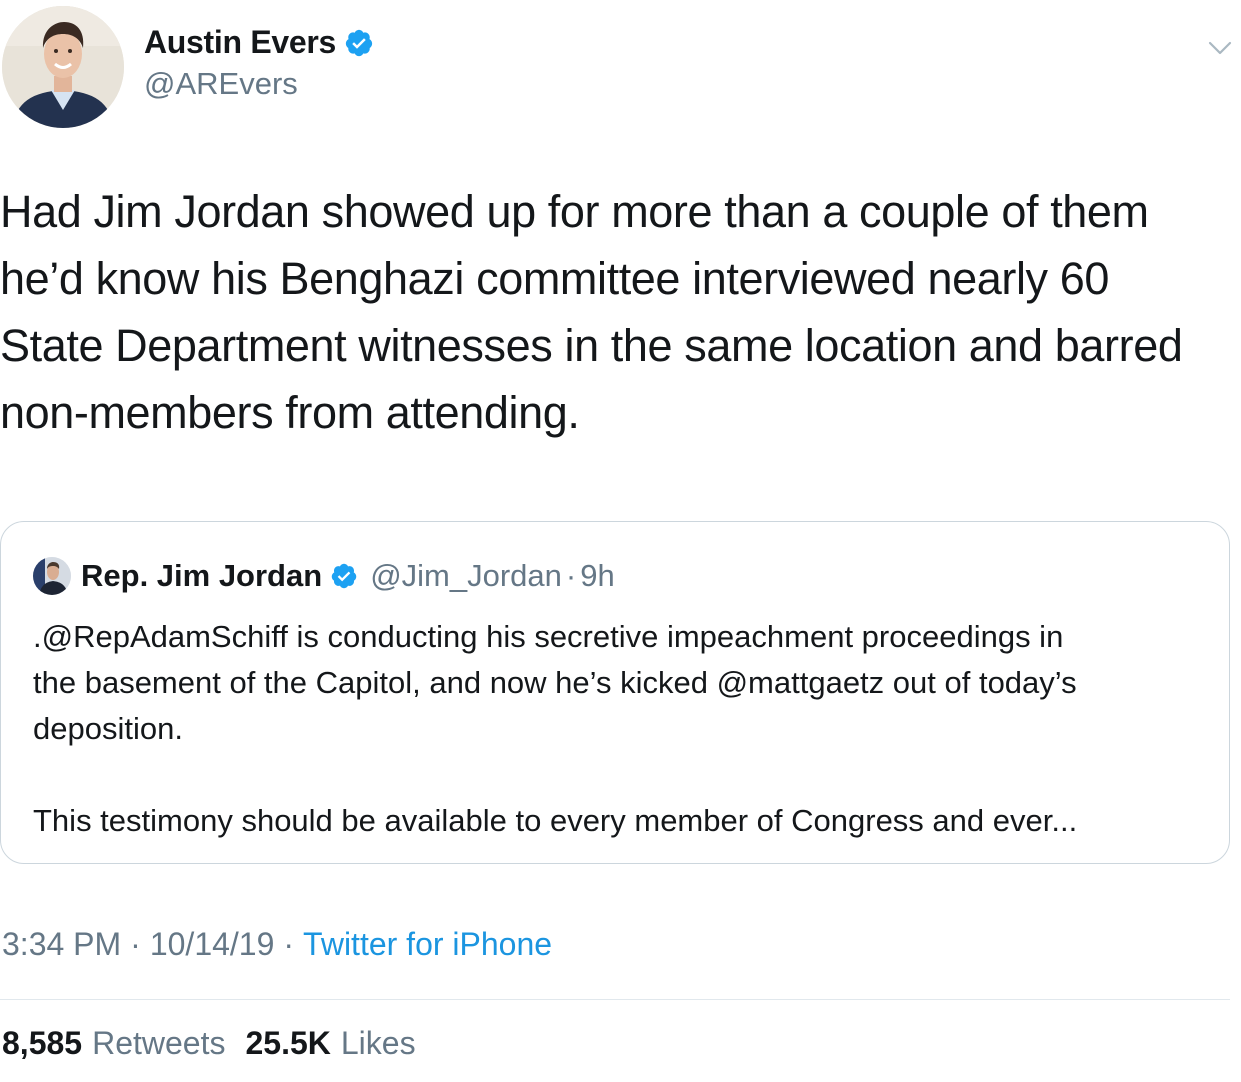  I want to click on quoted-author-avatar, so click(52, 576).